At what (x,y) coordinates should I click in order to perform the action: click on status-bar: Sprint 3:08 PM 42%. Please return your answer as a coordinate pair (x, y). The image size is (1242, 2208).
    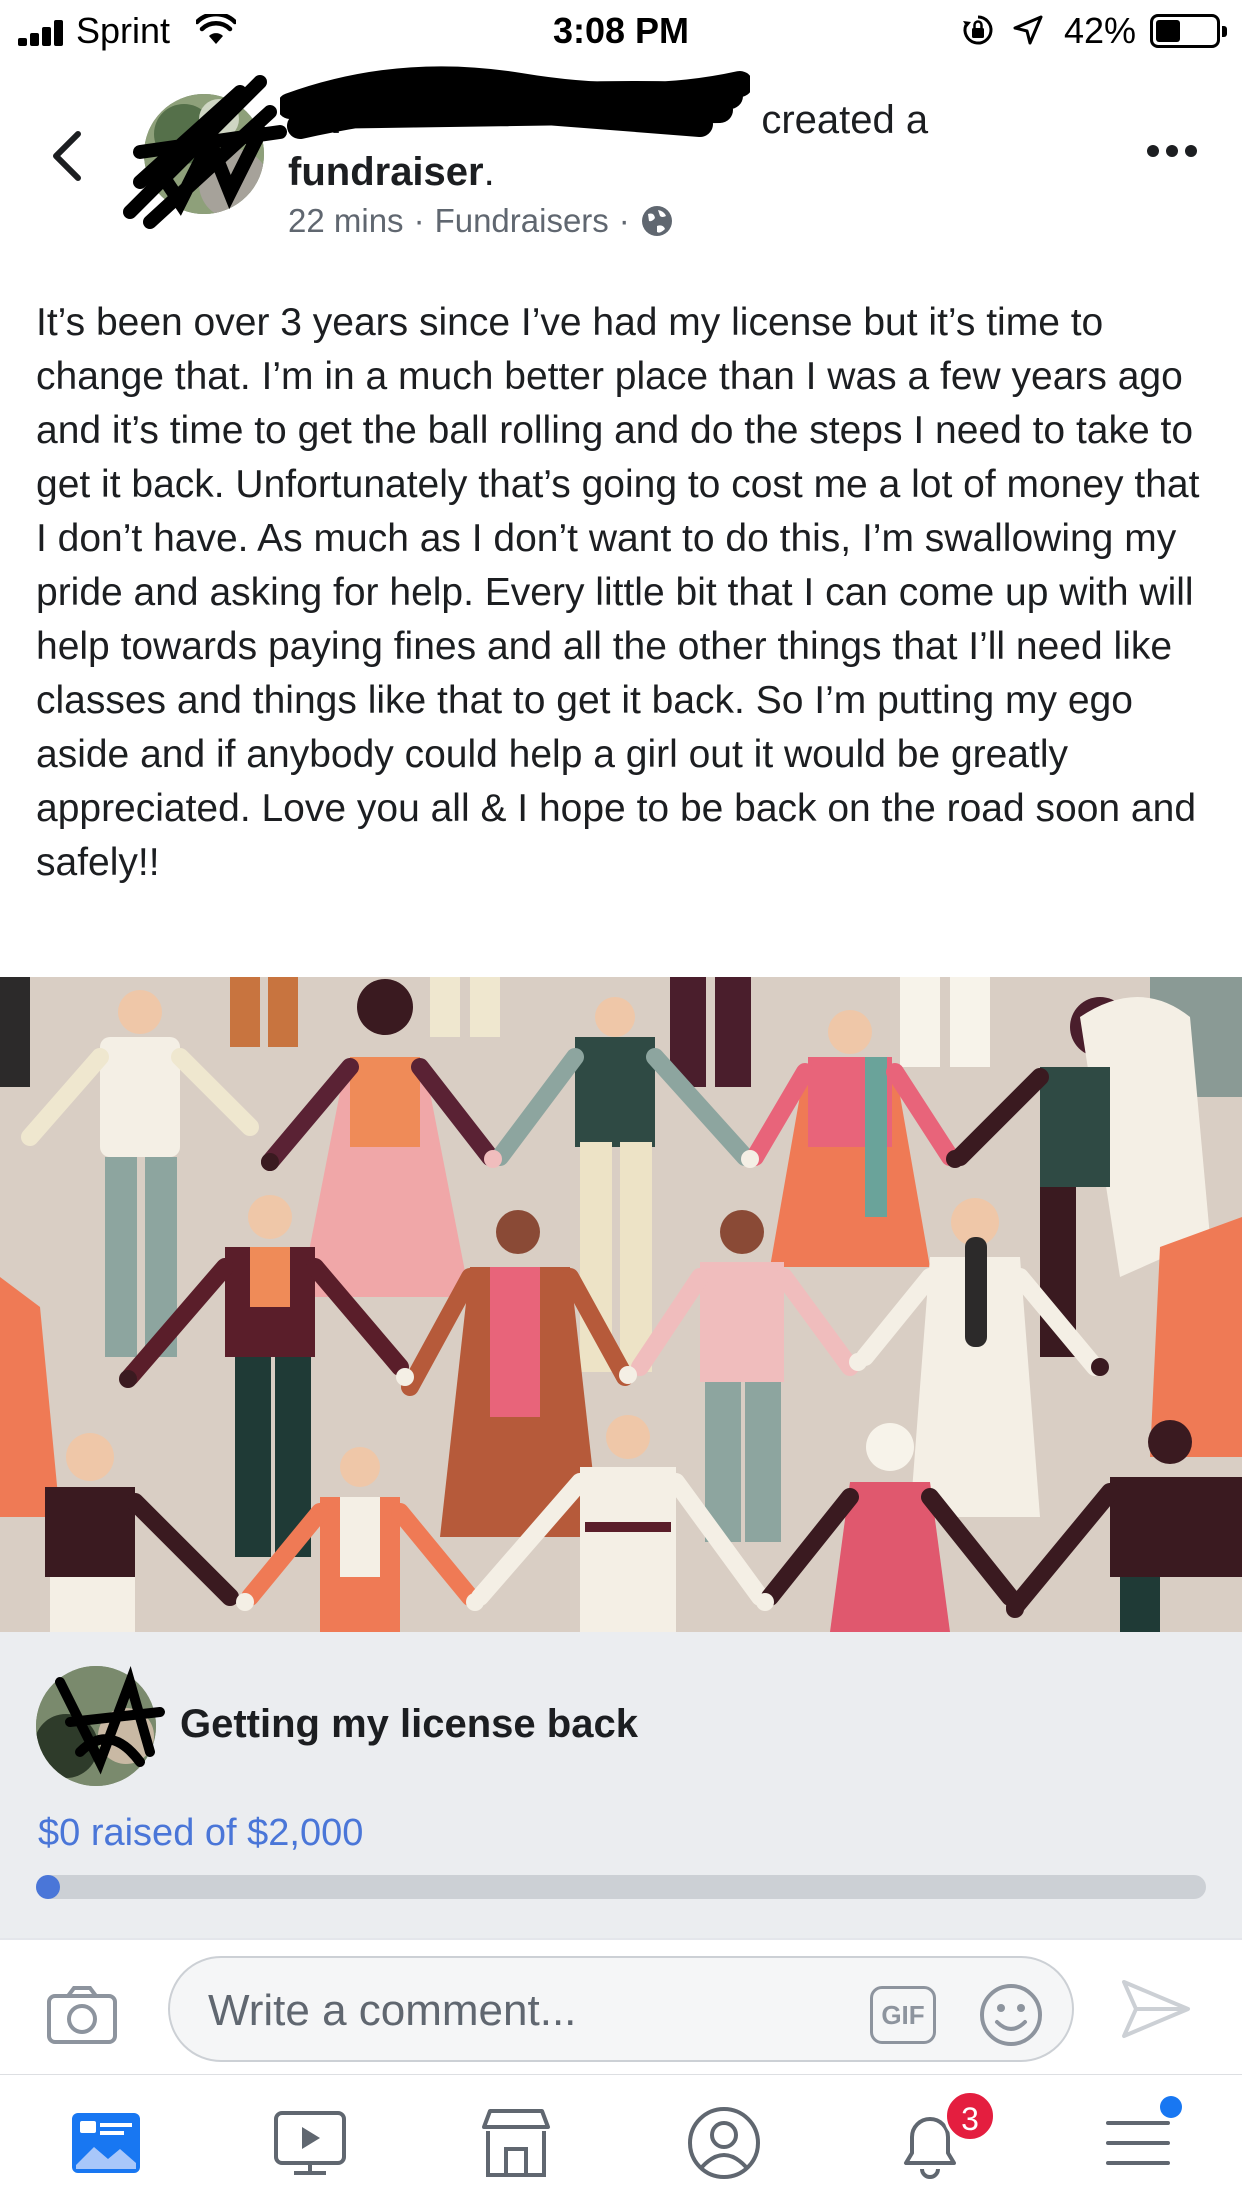
    Looking at the image, I should click on (621, 31).